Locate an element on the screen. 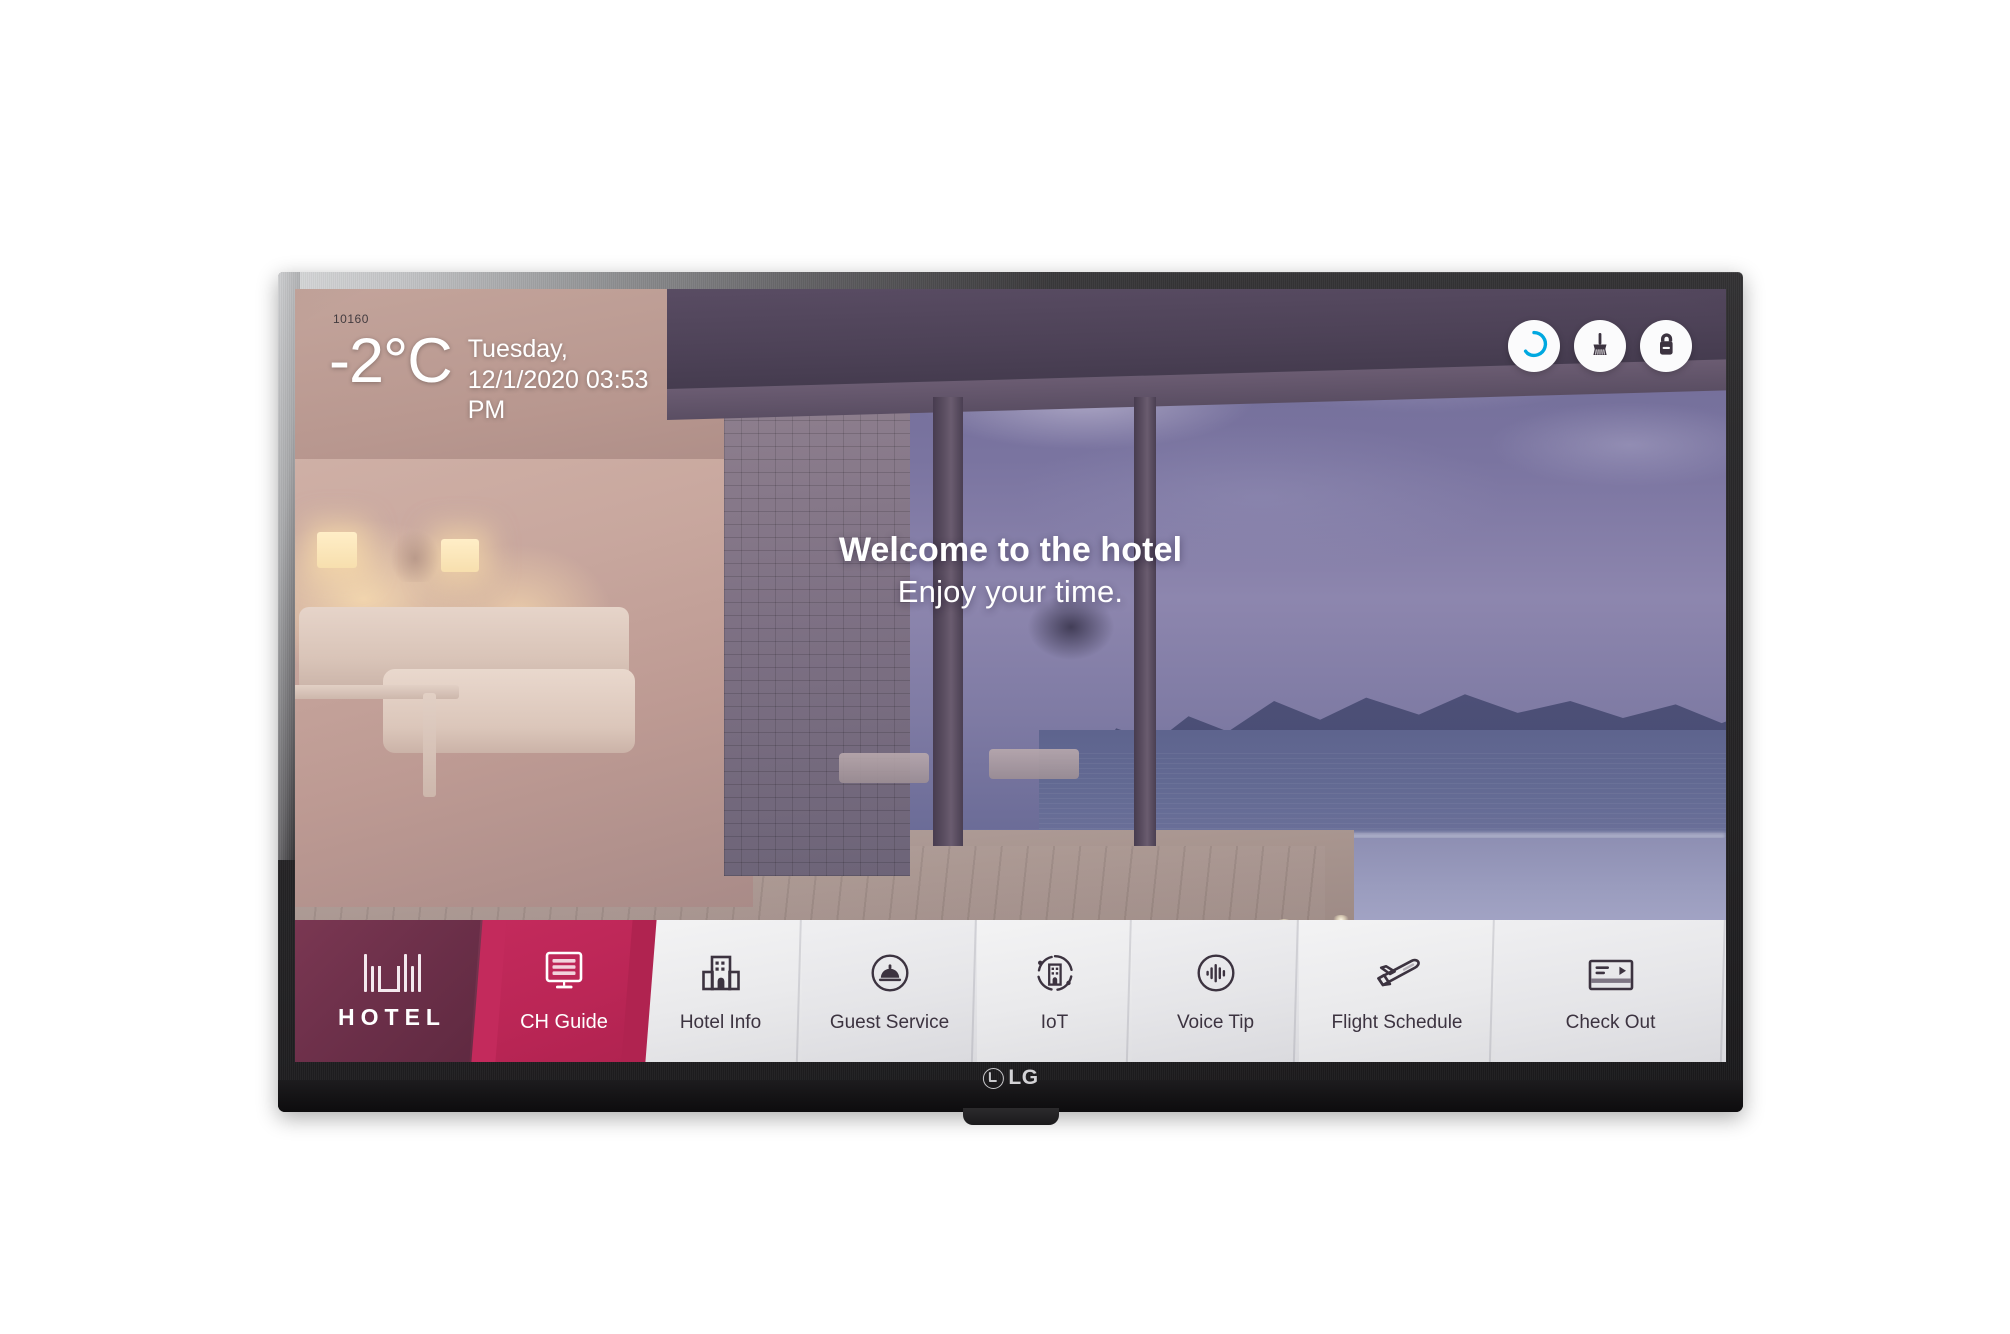  hotel-logo-panel: HOTEL is located at coordinates (392, 991).